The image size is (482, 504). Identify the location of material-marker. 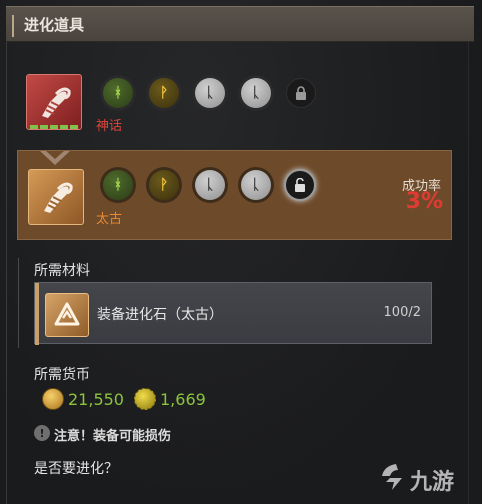
(37, 314).